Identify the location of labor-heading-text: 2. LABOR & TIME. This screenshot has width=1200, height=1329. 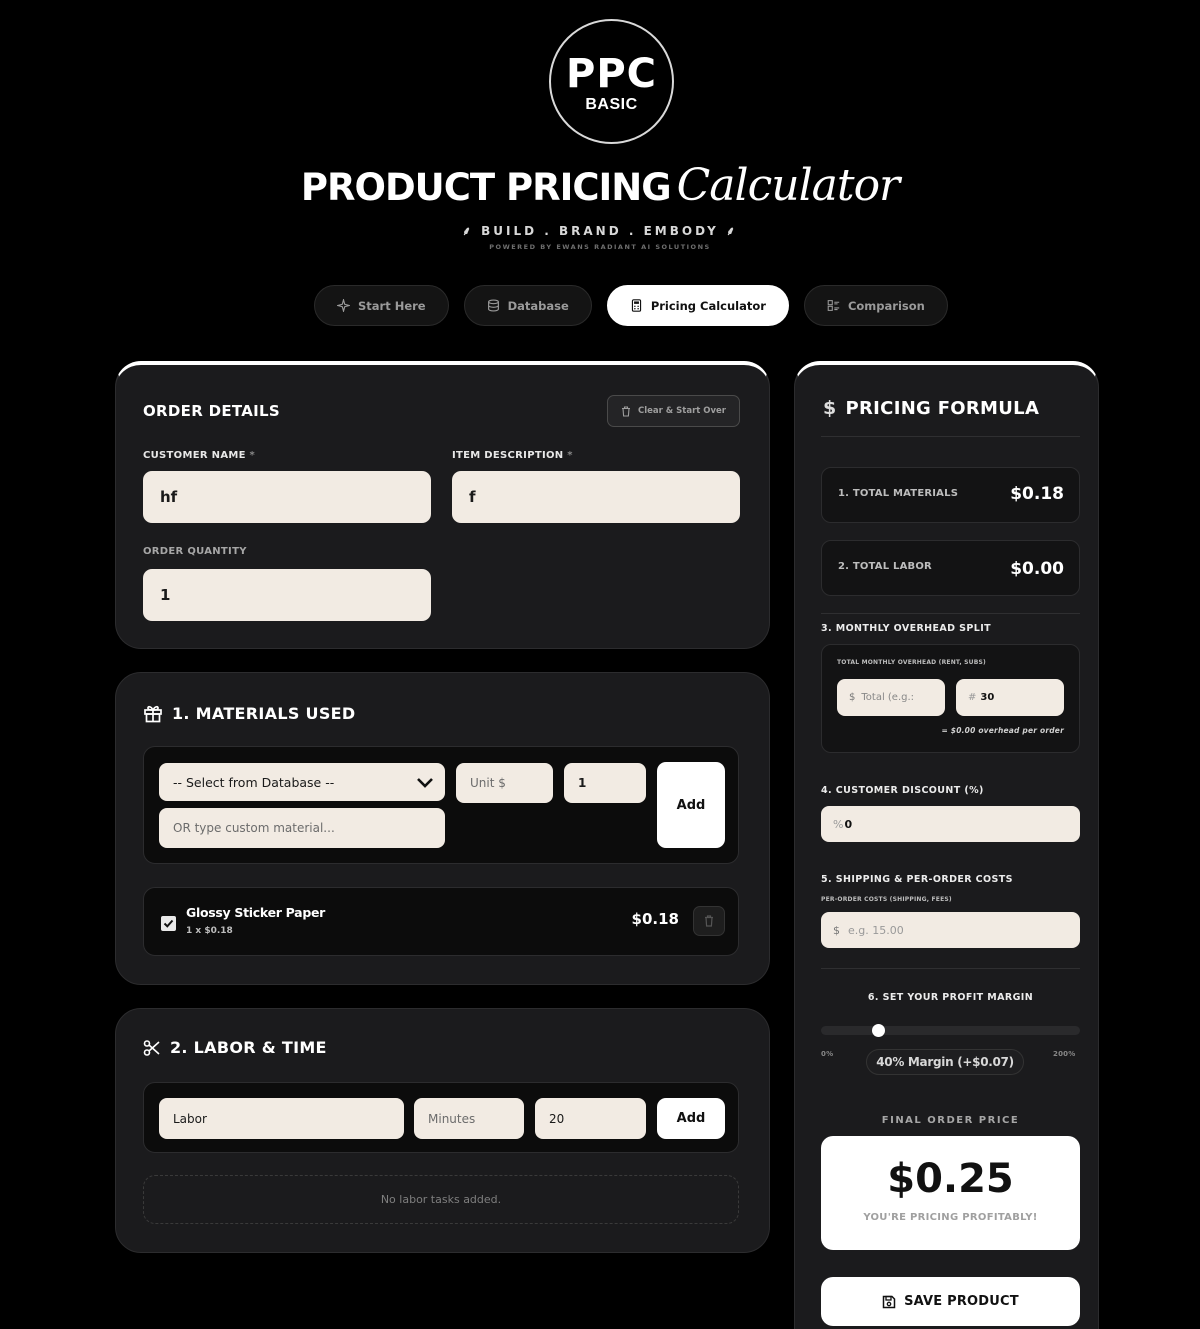
(248, 1047).